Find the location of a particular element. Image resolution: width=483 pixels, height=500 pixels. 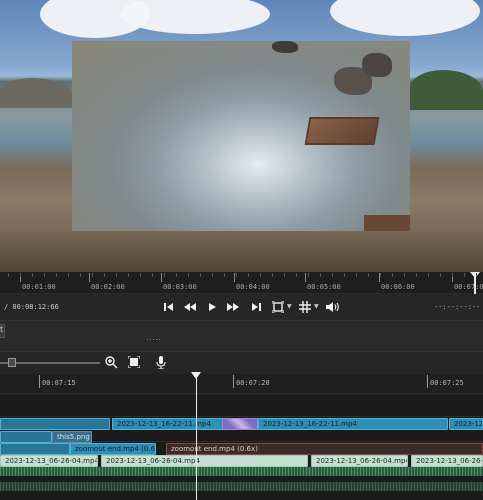

ruler-tick: 00:01:00 is located at coordinates (38, 282).